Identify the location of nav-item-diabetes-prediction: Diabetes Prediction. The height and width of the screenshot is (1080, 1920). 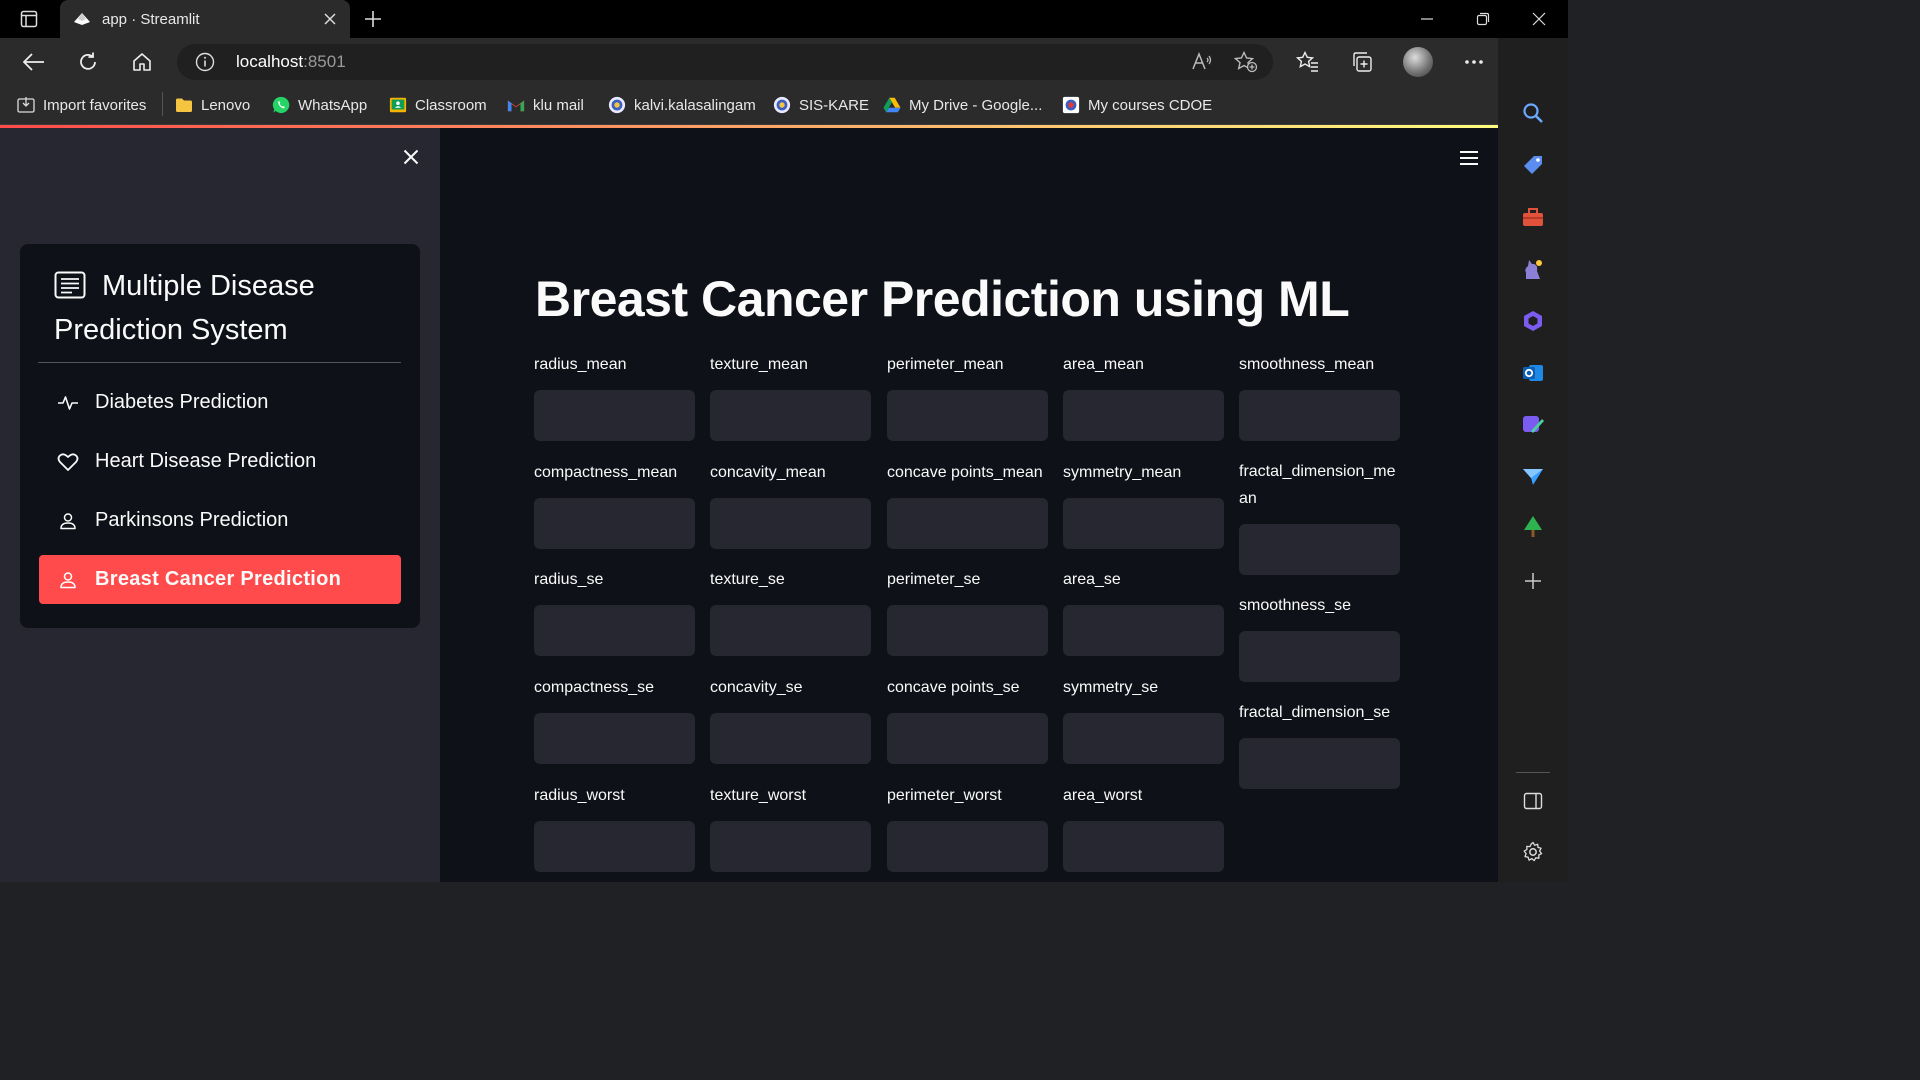
(220, 402).